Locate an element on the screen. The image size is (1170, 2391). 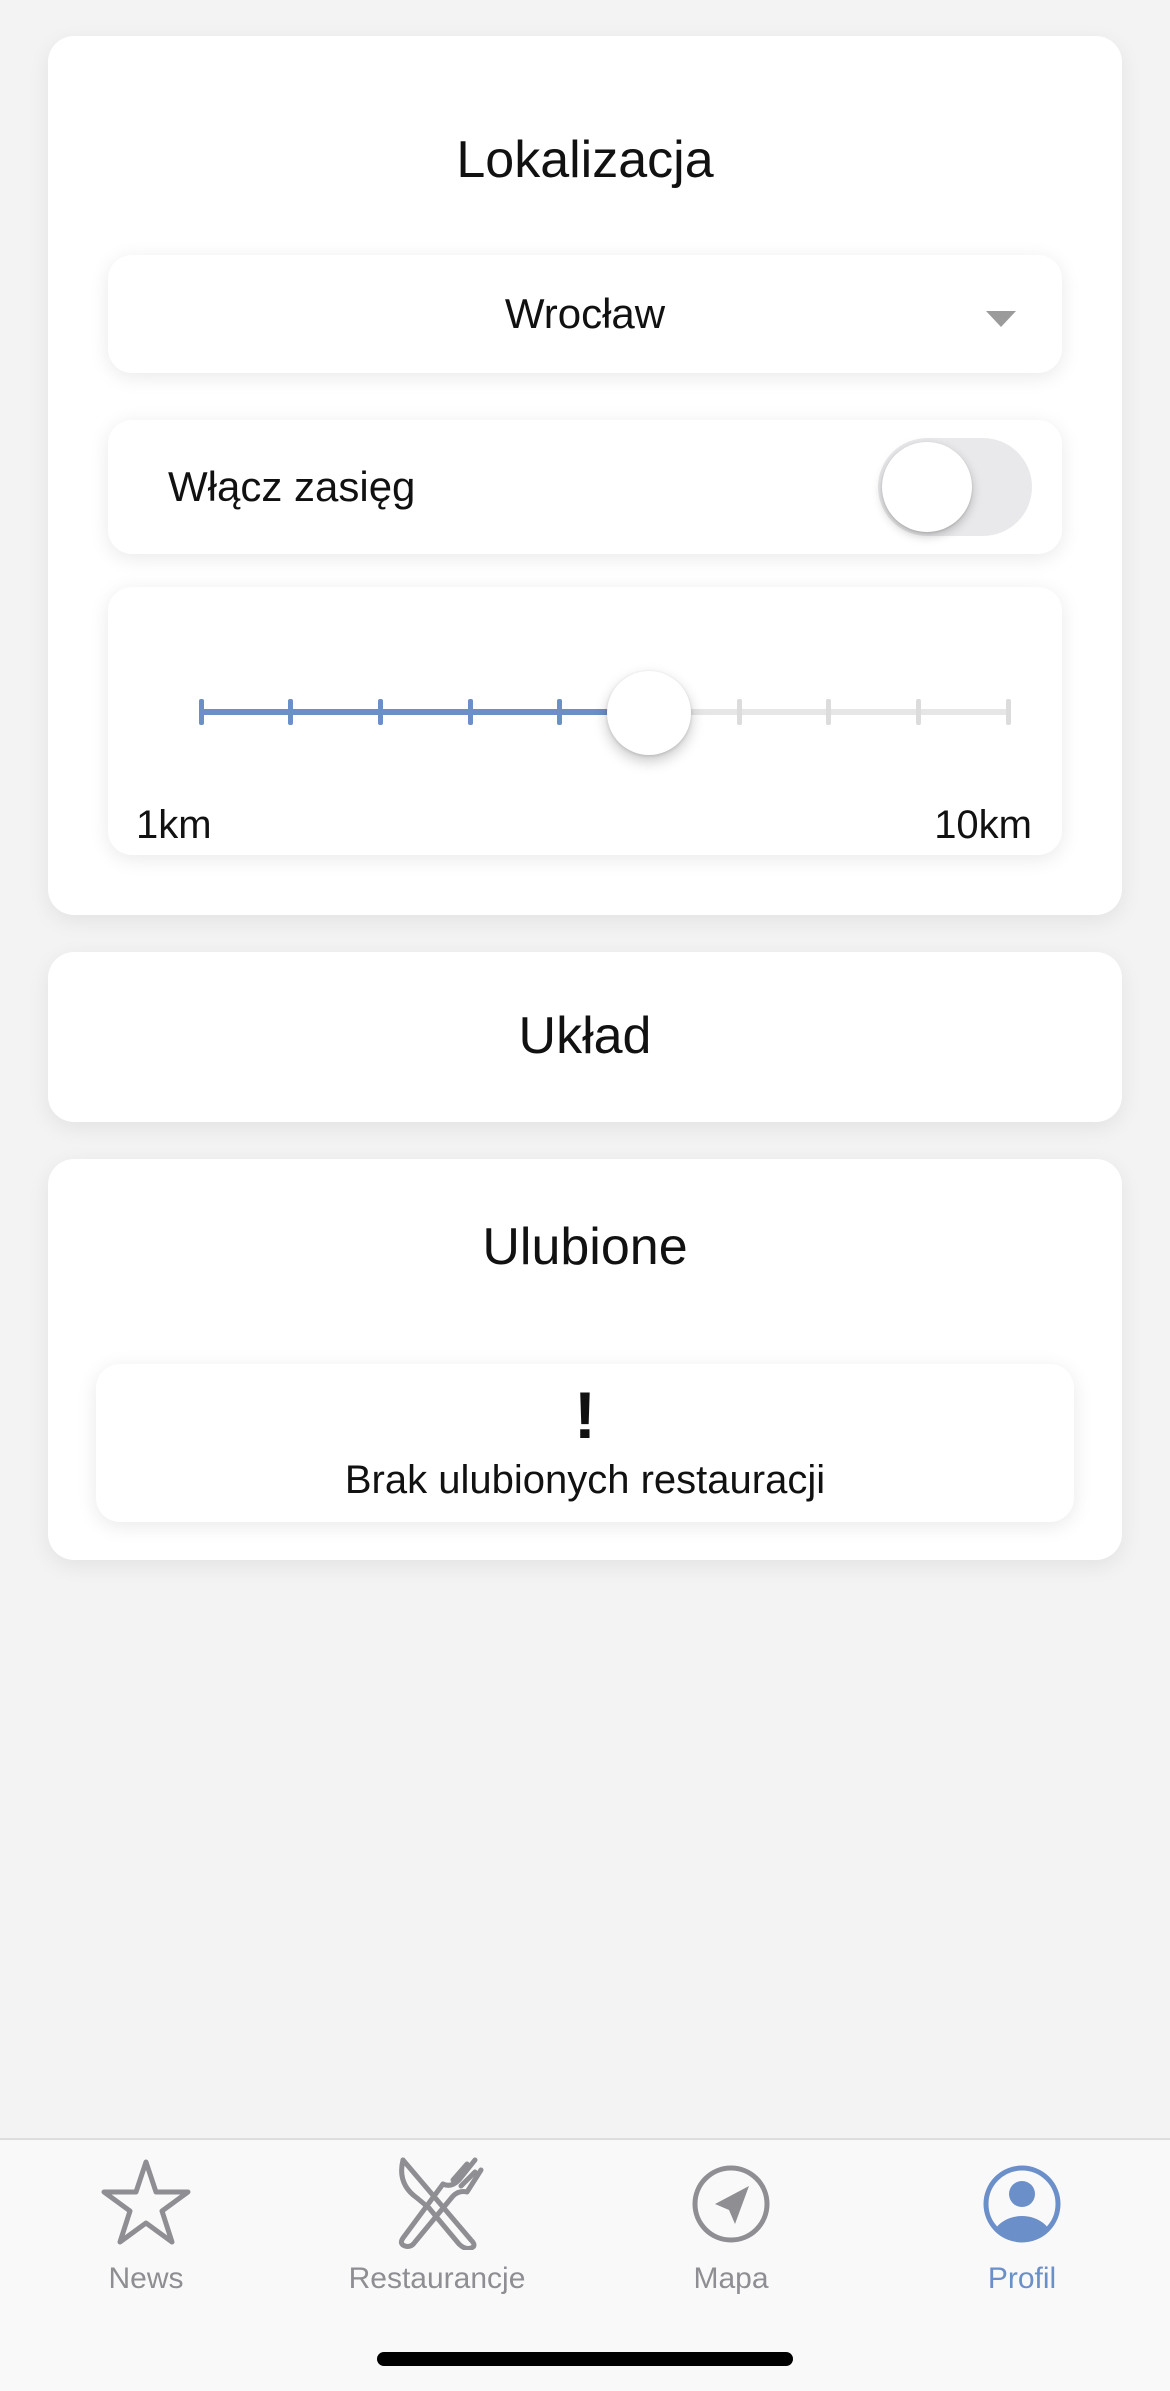
layout-card-title: Układ is located at coordinates (585, 1036).